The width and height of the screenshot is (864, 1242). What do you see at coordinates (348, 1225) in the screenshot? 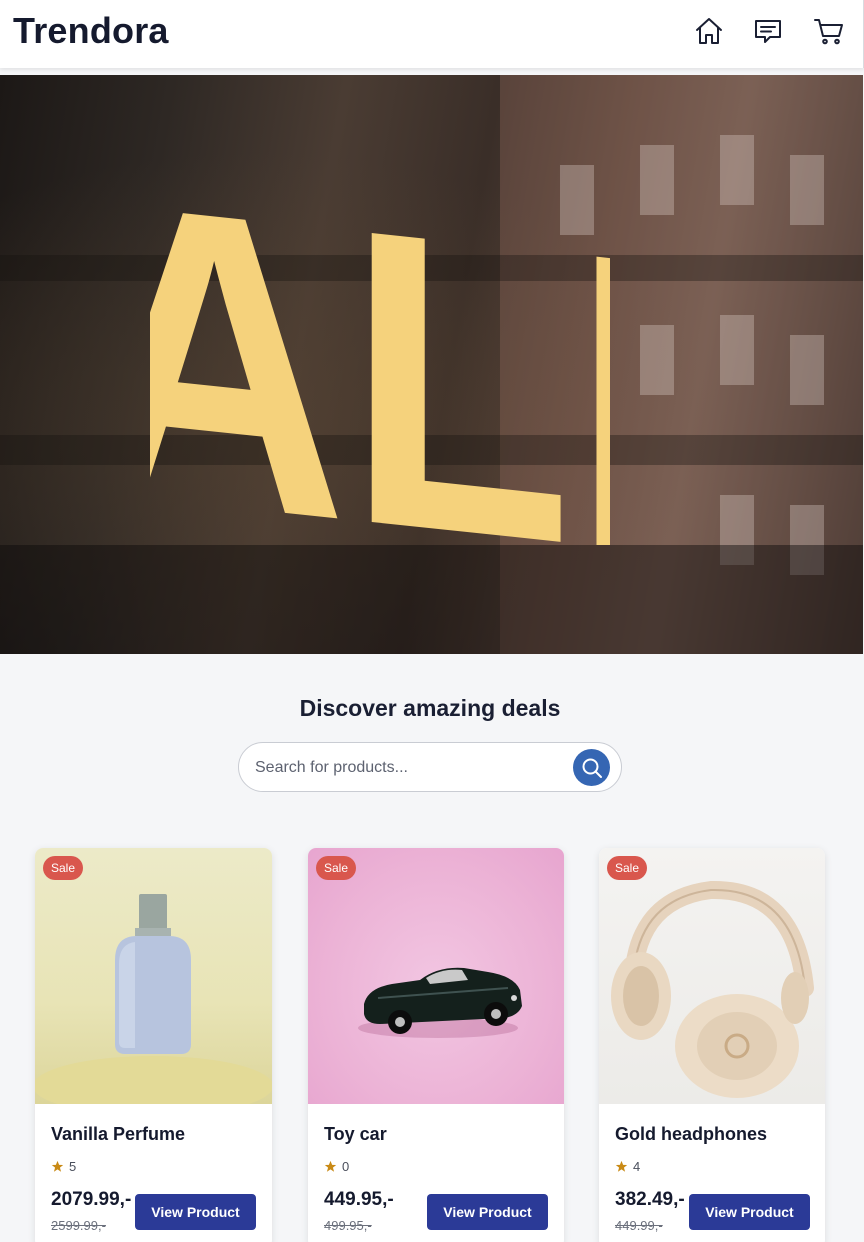
I see `product-old-price: 499.95,-` at bounding box center [348, 1225].